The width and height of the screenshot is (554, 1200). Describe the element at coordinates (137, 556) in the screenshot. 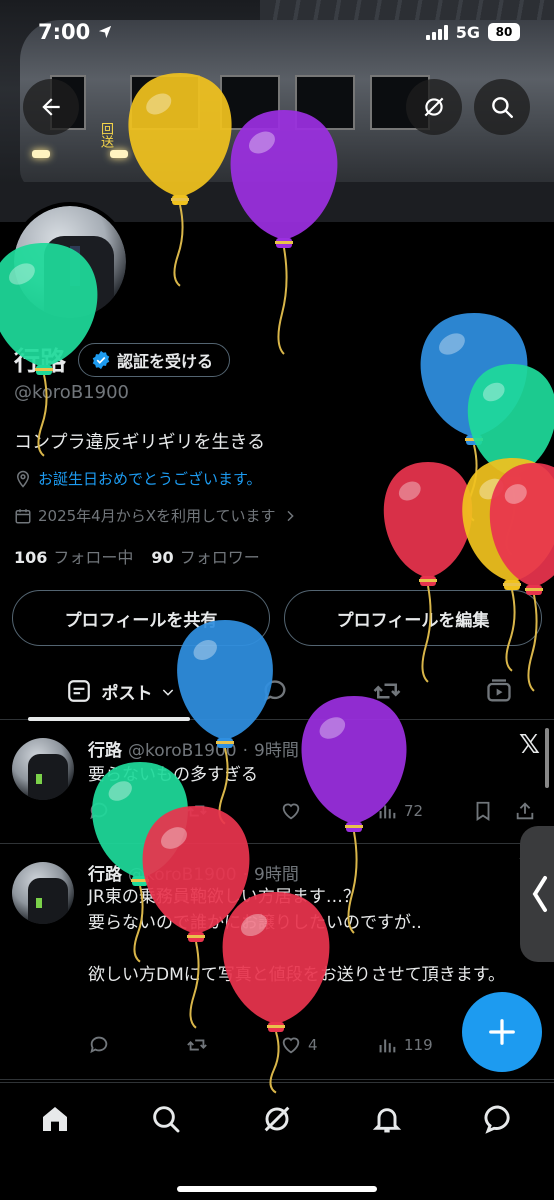

I see `follow-stats: 106 フォロー中 90 フォロワー` at that location.